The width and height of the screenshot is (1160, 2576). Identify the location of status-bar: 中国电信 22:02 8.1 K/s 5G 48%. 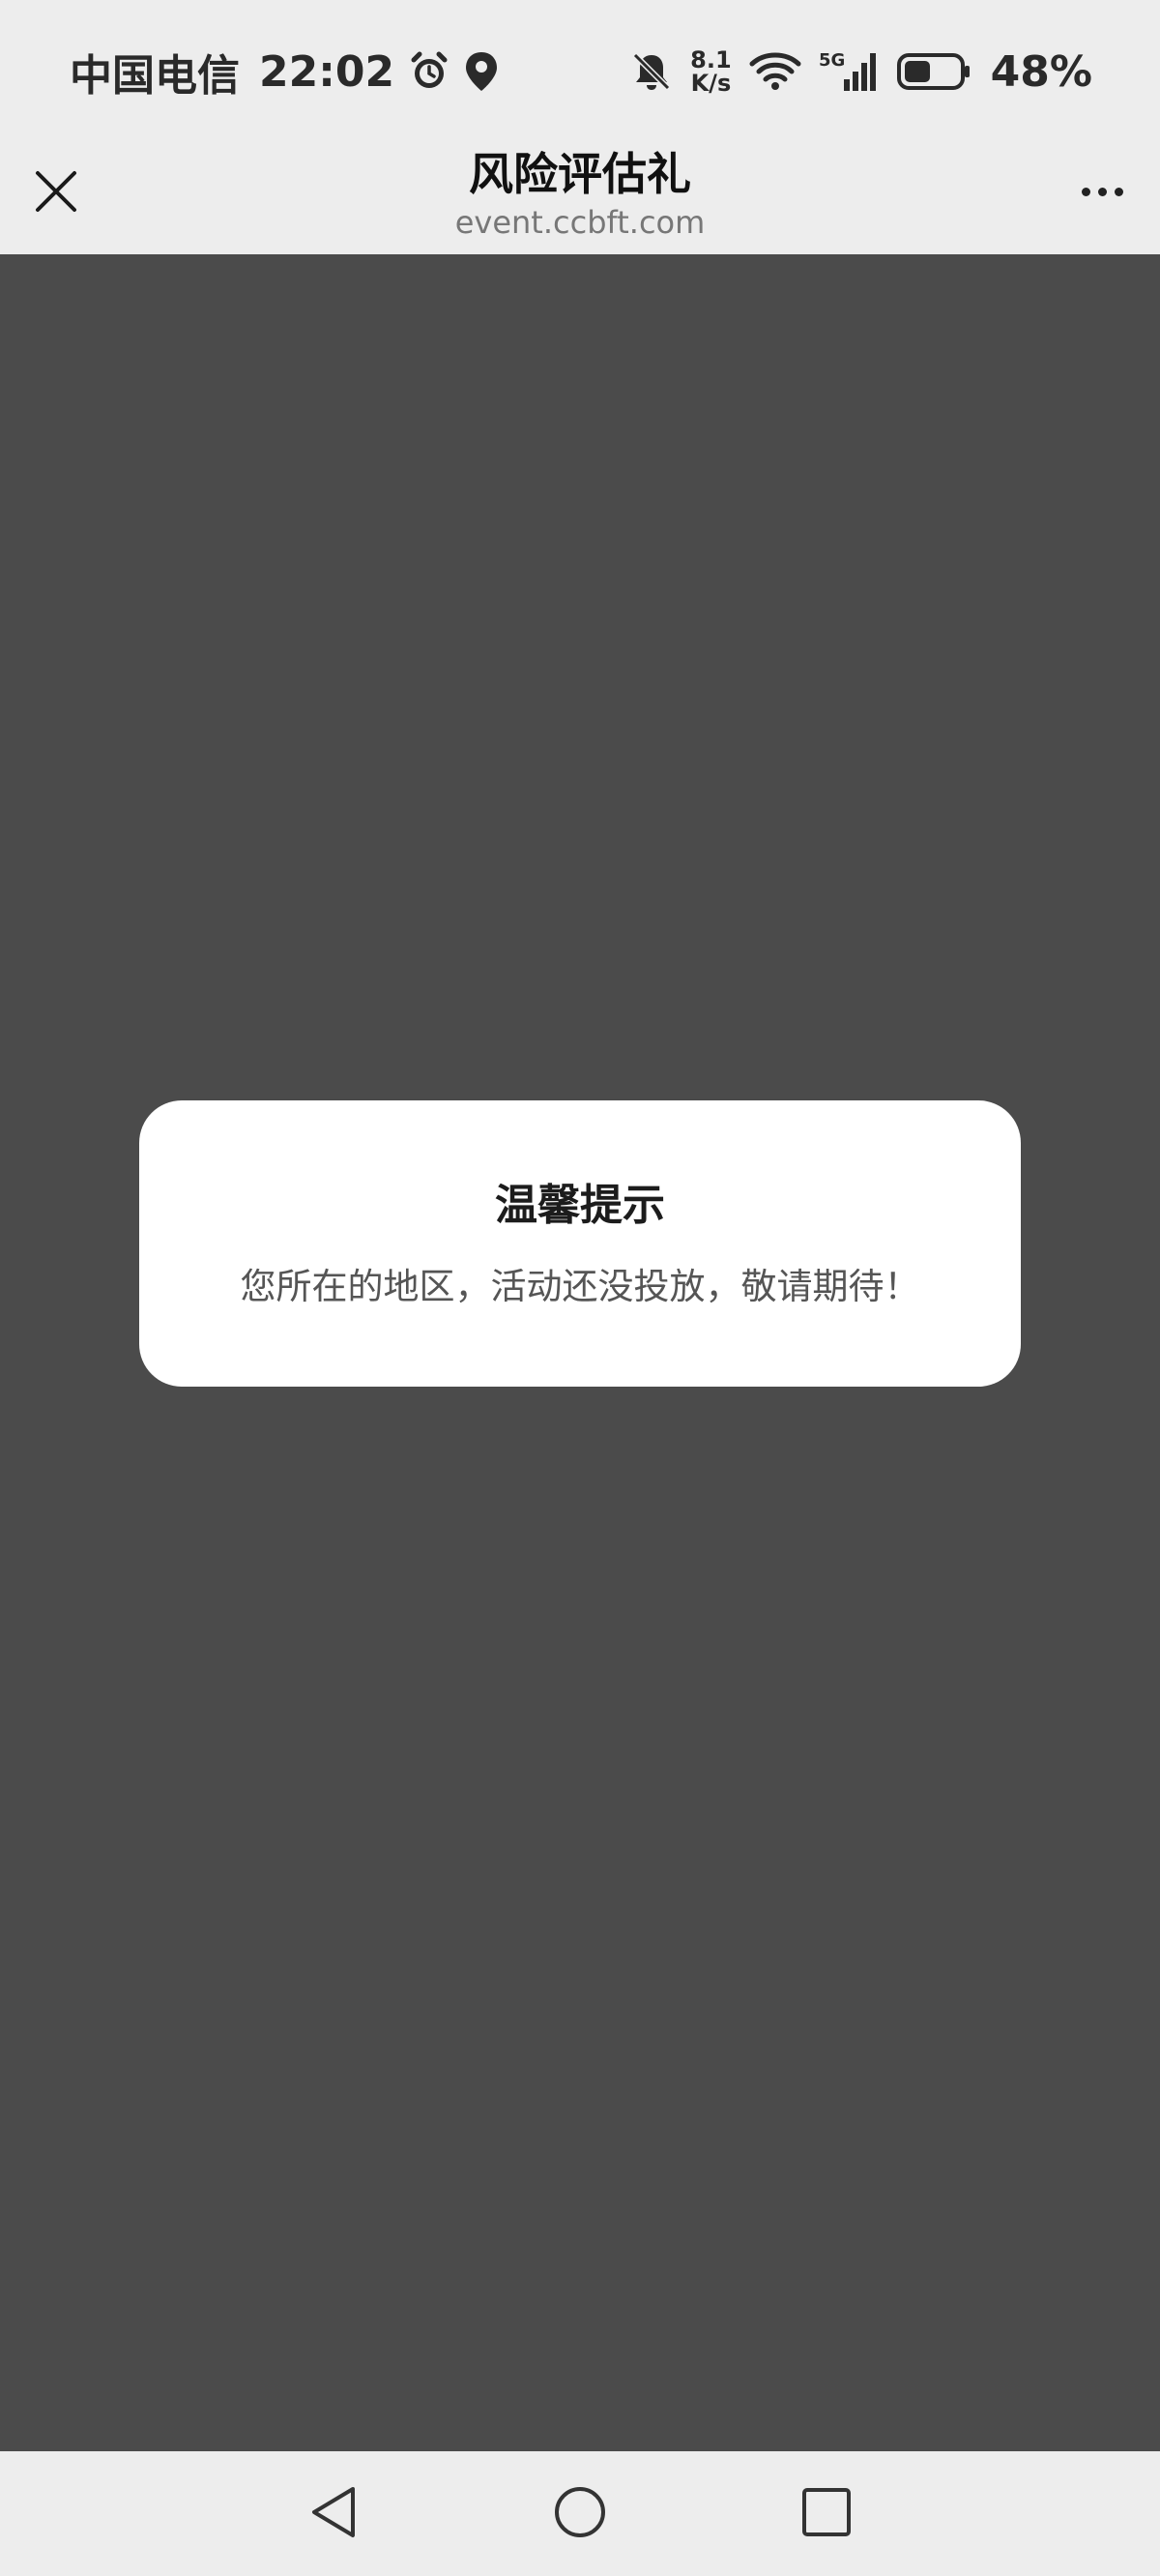
(580, 71).